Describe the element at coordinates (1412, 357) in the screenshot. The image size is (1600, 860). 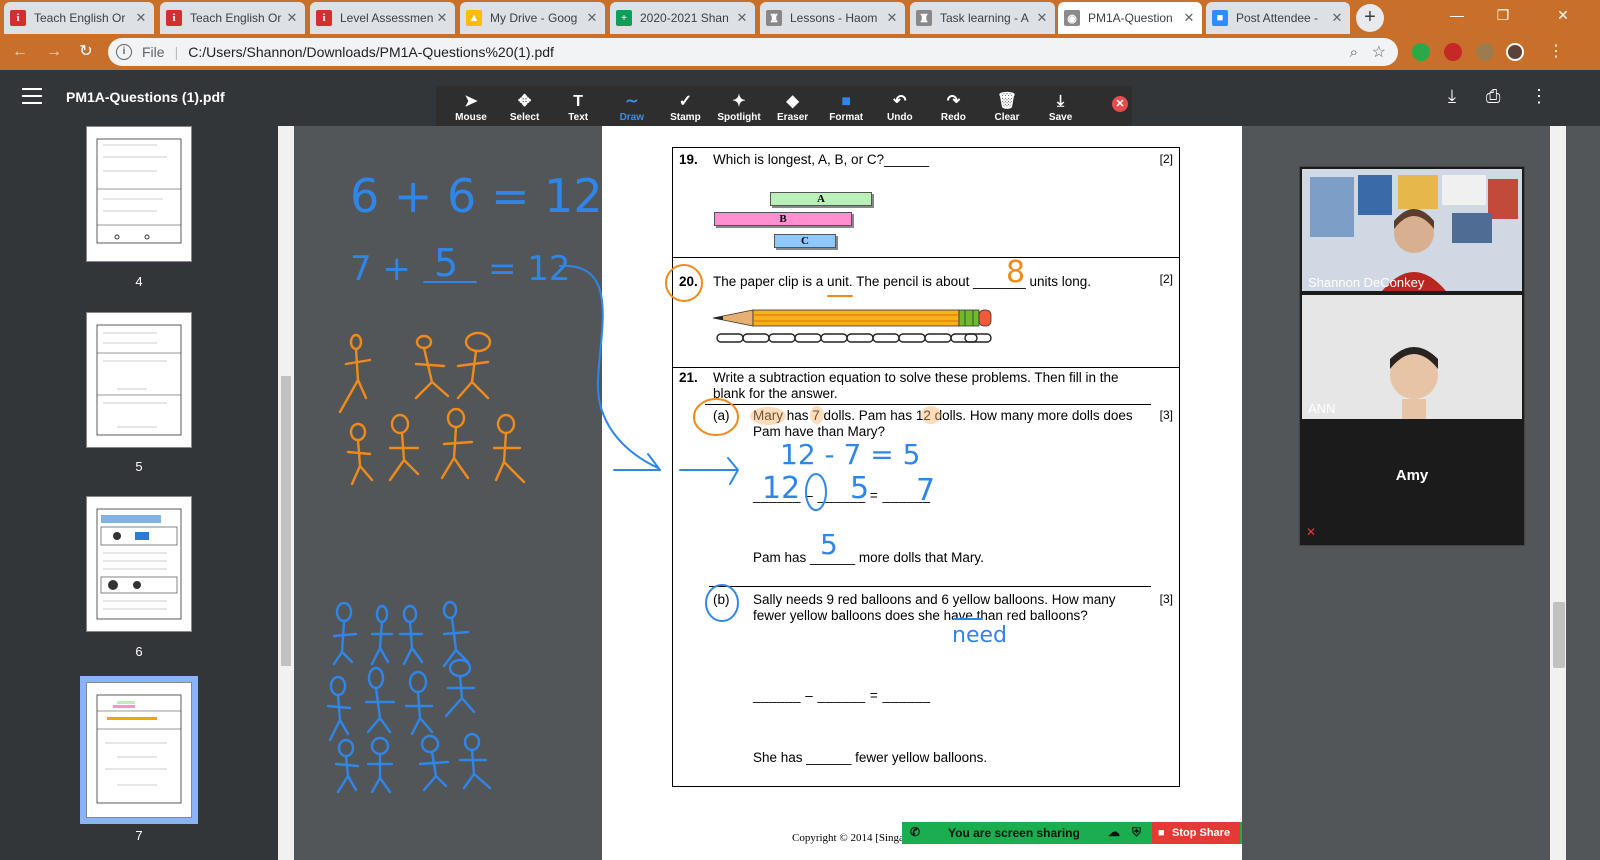
I see `student-video: ANN` at that location.